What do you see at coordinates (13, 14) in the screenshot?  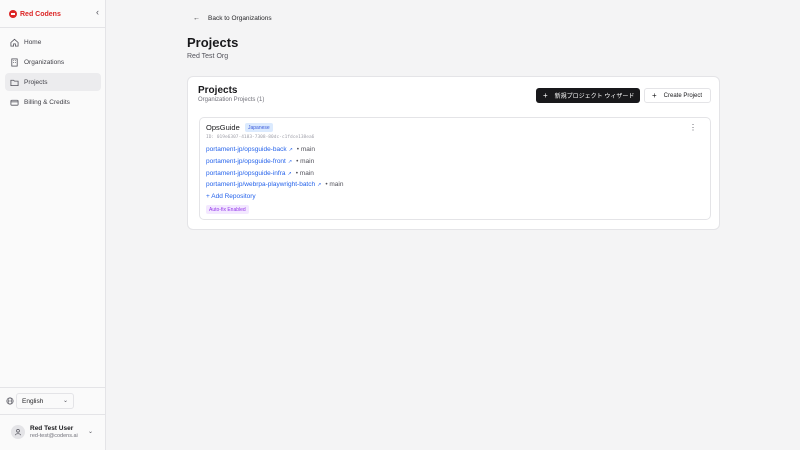 I see `logo-icon` at bounding box center [13, 14].